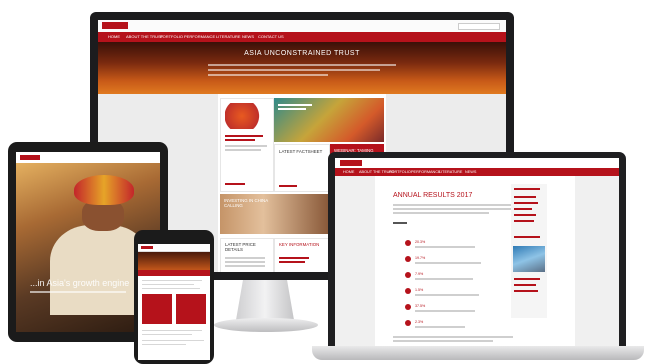  What do you see at coordinates (419, 322) in the screenshot?
I see `stat-value: 2.3%` at bounding box center [419, 322].